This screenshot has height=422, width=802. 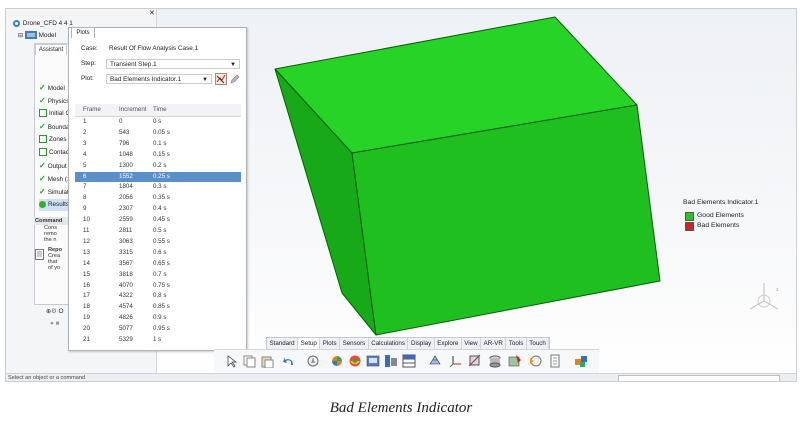 What do you see at coordinates (435, 361) in the screenshot?
I see `mesh-icon` at bounding box center [435, 361].